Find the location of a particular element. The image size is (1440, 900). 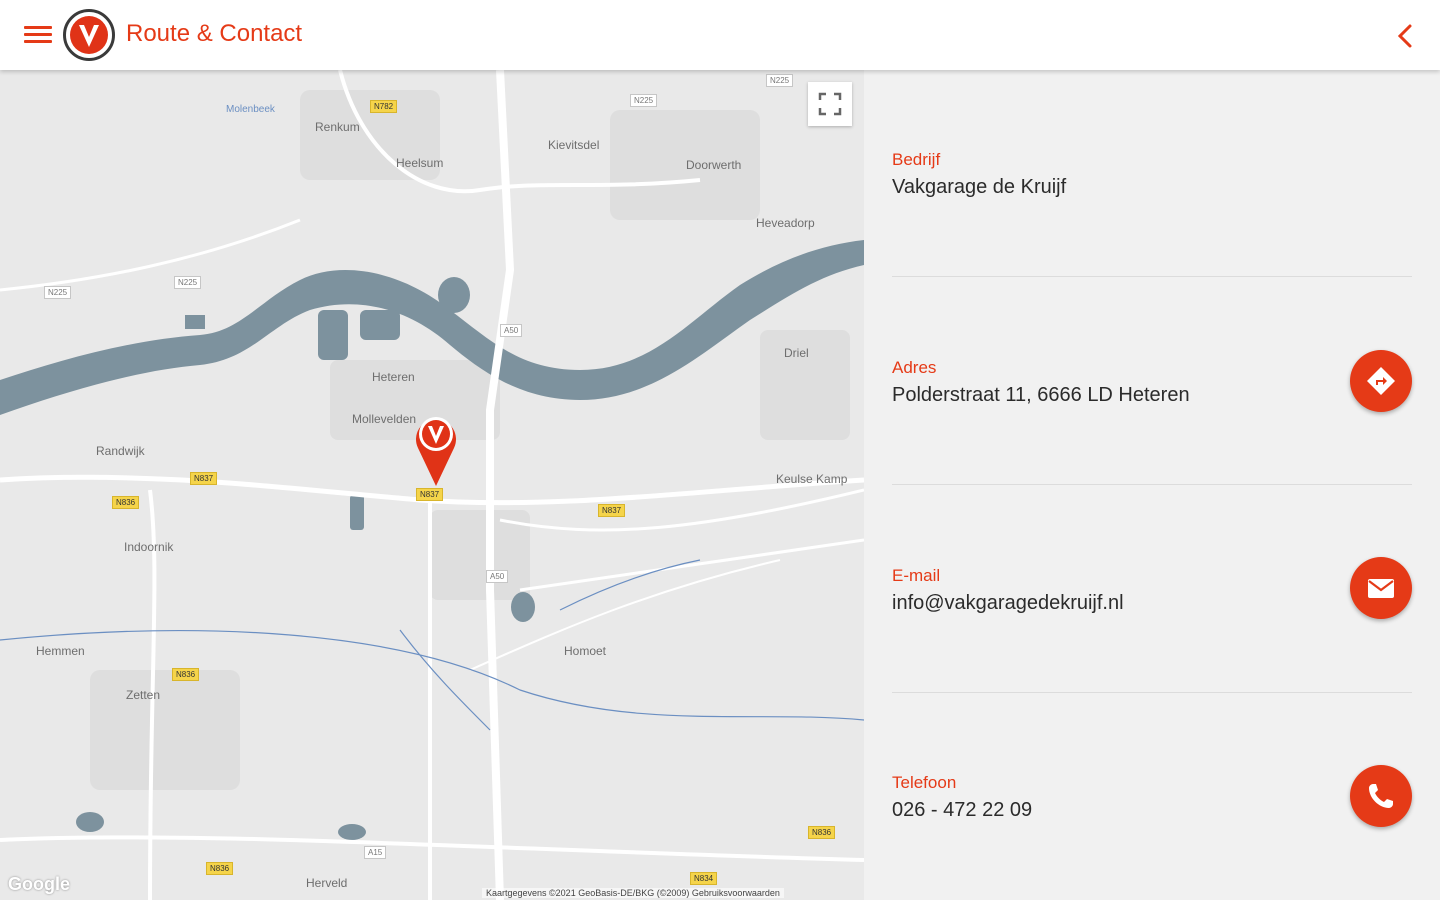

map-label: Keulse Kamp is located at coordinates (812, 479).